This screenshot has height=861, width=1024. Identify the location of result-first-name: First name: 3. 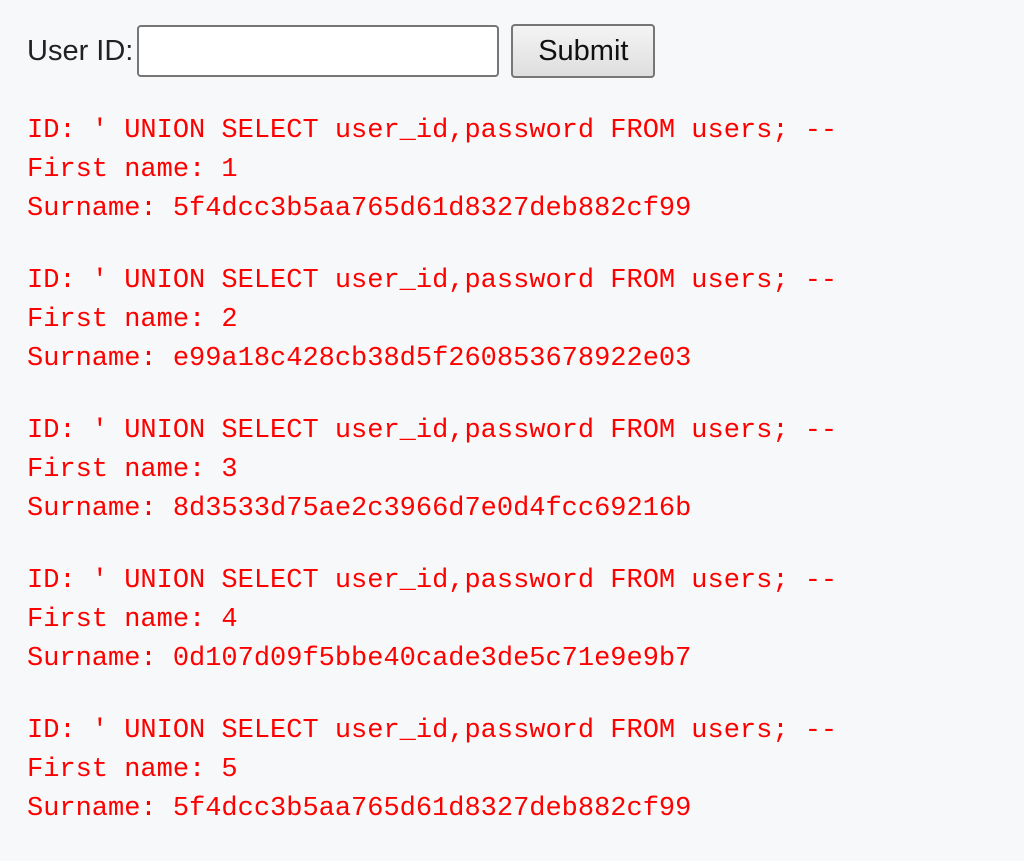
(132, 470).